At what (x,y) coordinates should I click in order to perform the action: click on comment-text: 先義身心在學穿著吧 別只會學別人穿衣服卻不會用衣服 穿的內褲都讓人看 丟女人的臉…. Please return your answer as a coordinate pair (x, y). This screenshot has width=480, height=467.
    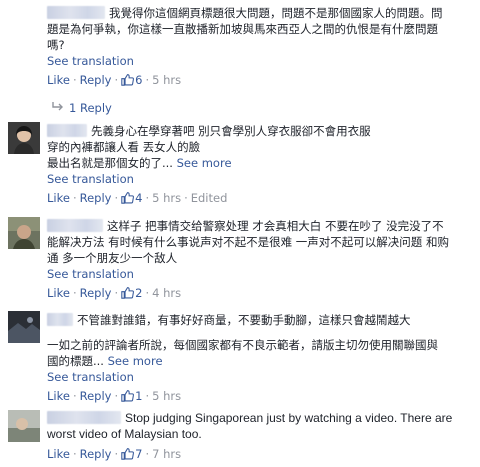
    Looking at the image, I should click on (259, 147).